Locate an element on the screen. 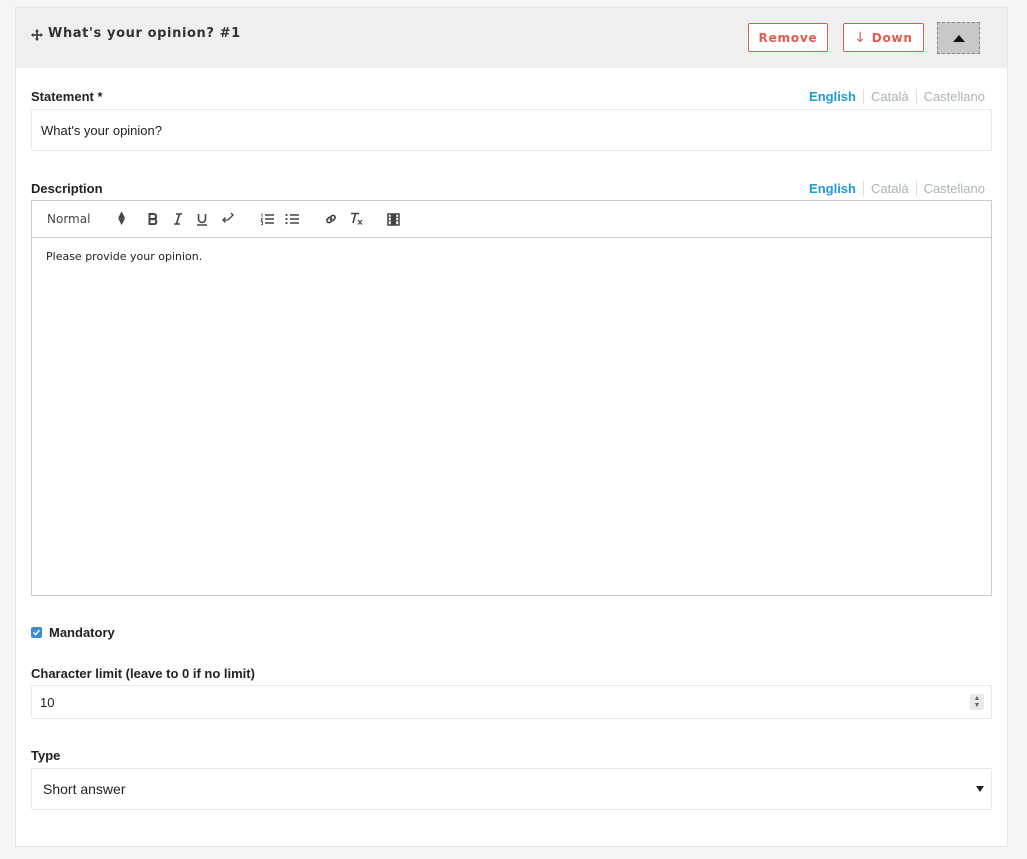  underline-icon is located at coordinates (202, 219).